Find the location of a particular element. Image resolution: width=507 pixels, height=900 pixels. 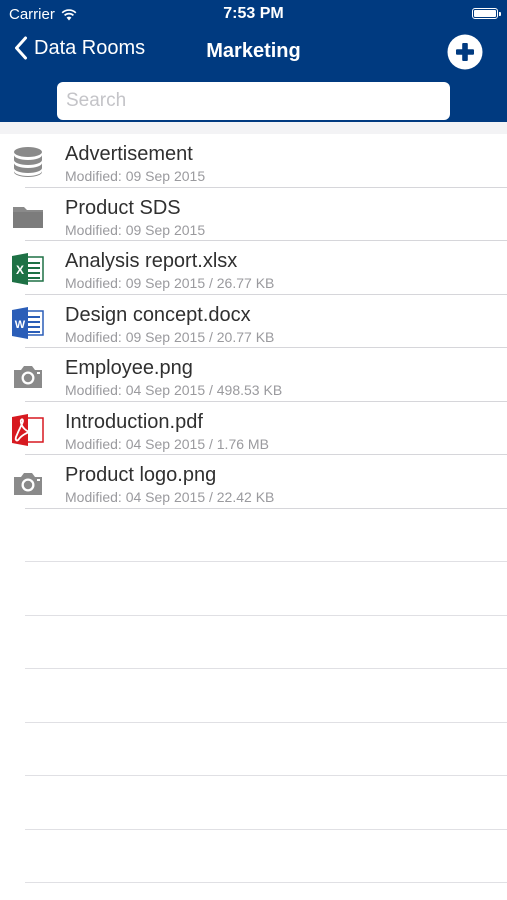

chevron-left-icon is located at coordinates (21, 48).